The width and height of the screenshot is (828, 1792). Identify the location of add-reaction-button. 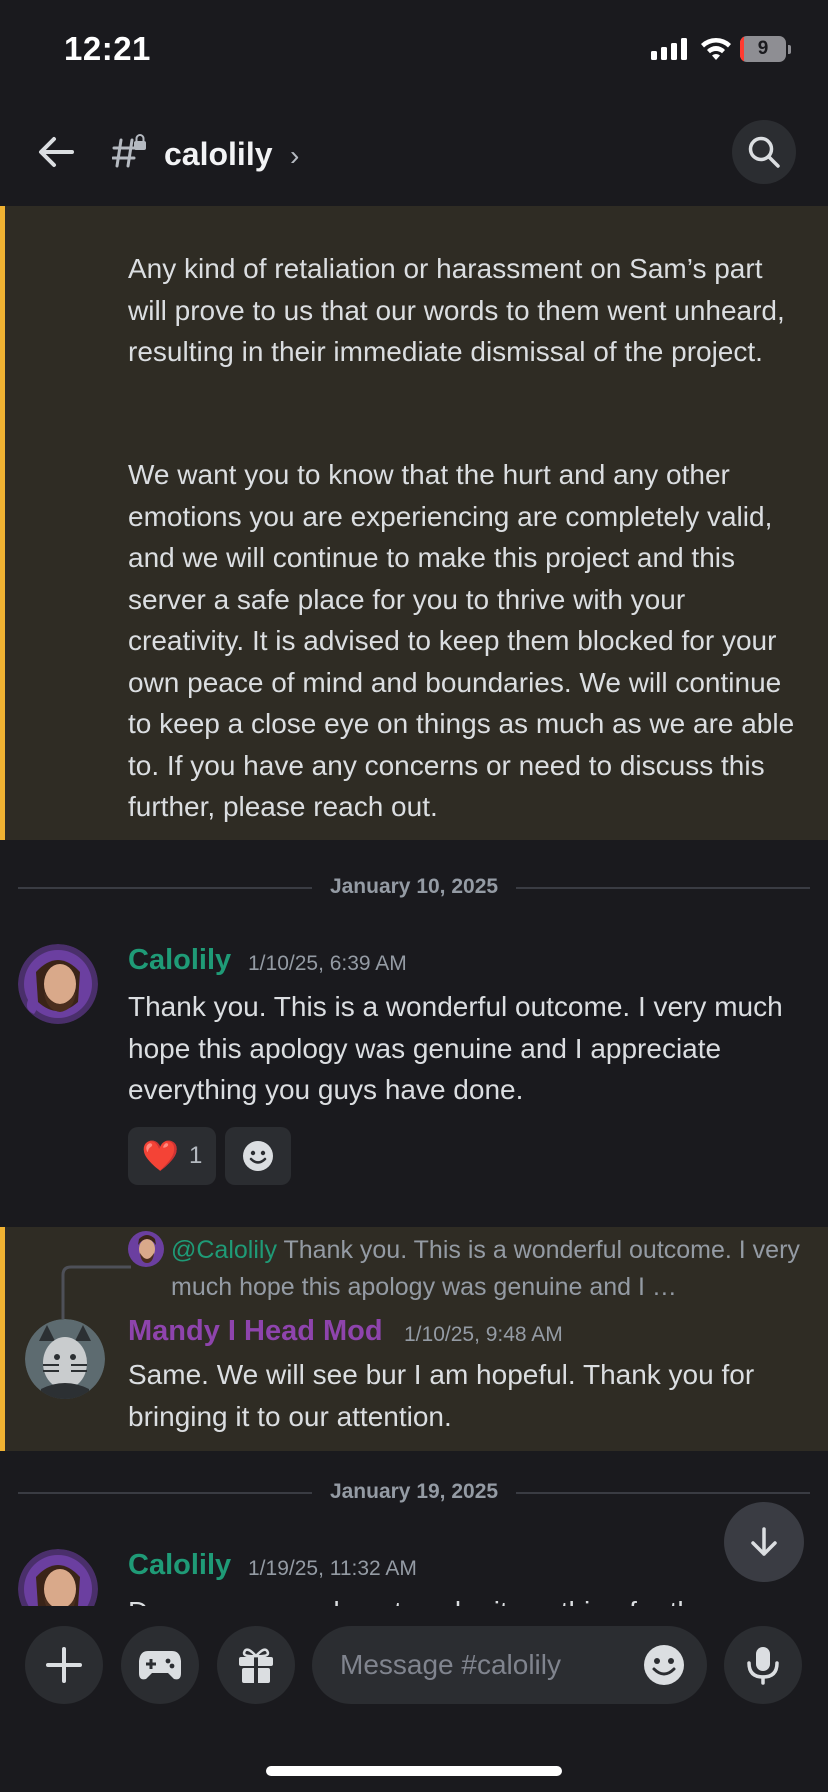
(258, 1156).